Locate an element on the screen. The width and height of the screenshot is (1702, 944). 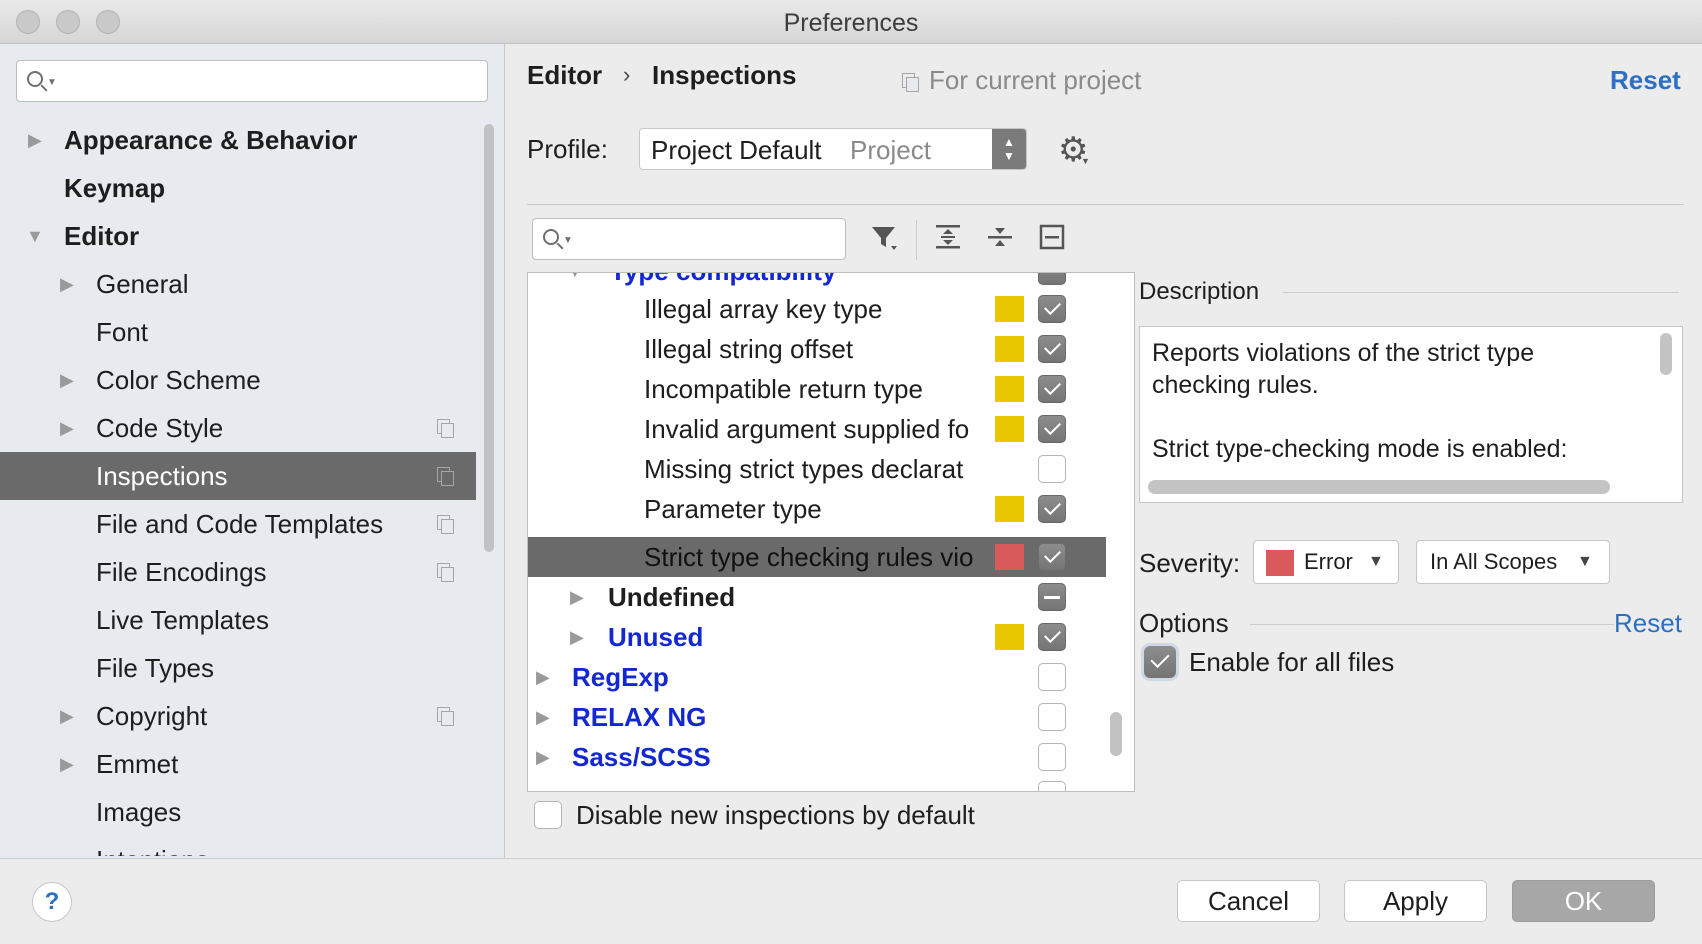
group-row: ▶ Sass/SCSS is located at coordinates (817, 757).